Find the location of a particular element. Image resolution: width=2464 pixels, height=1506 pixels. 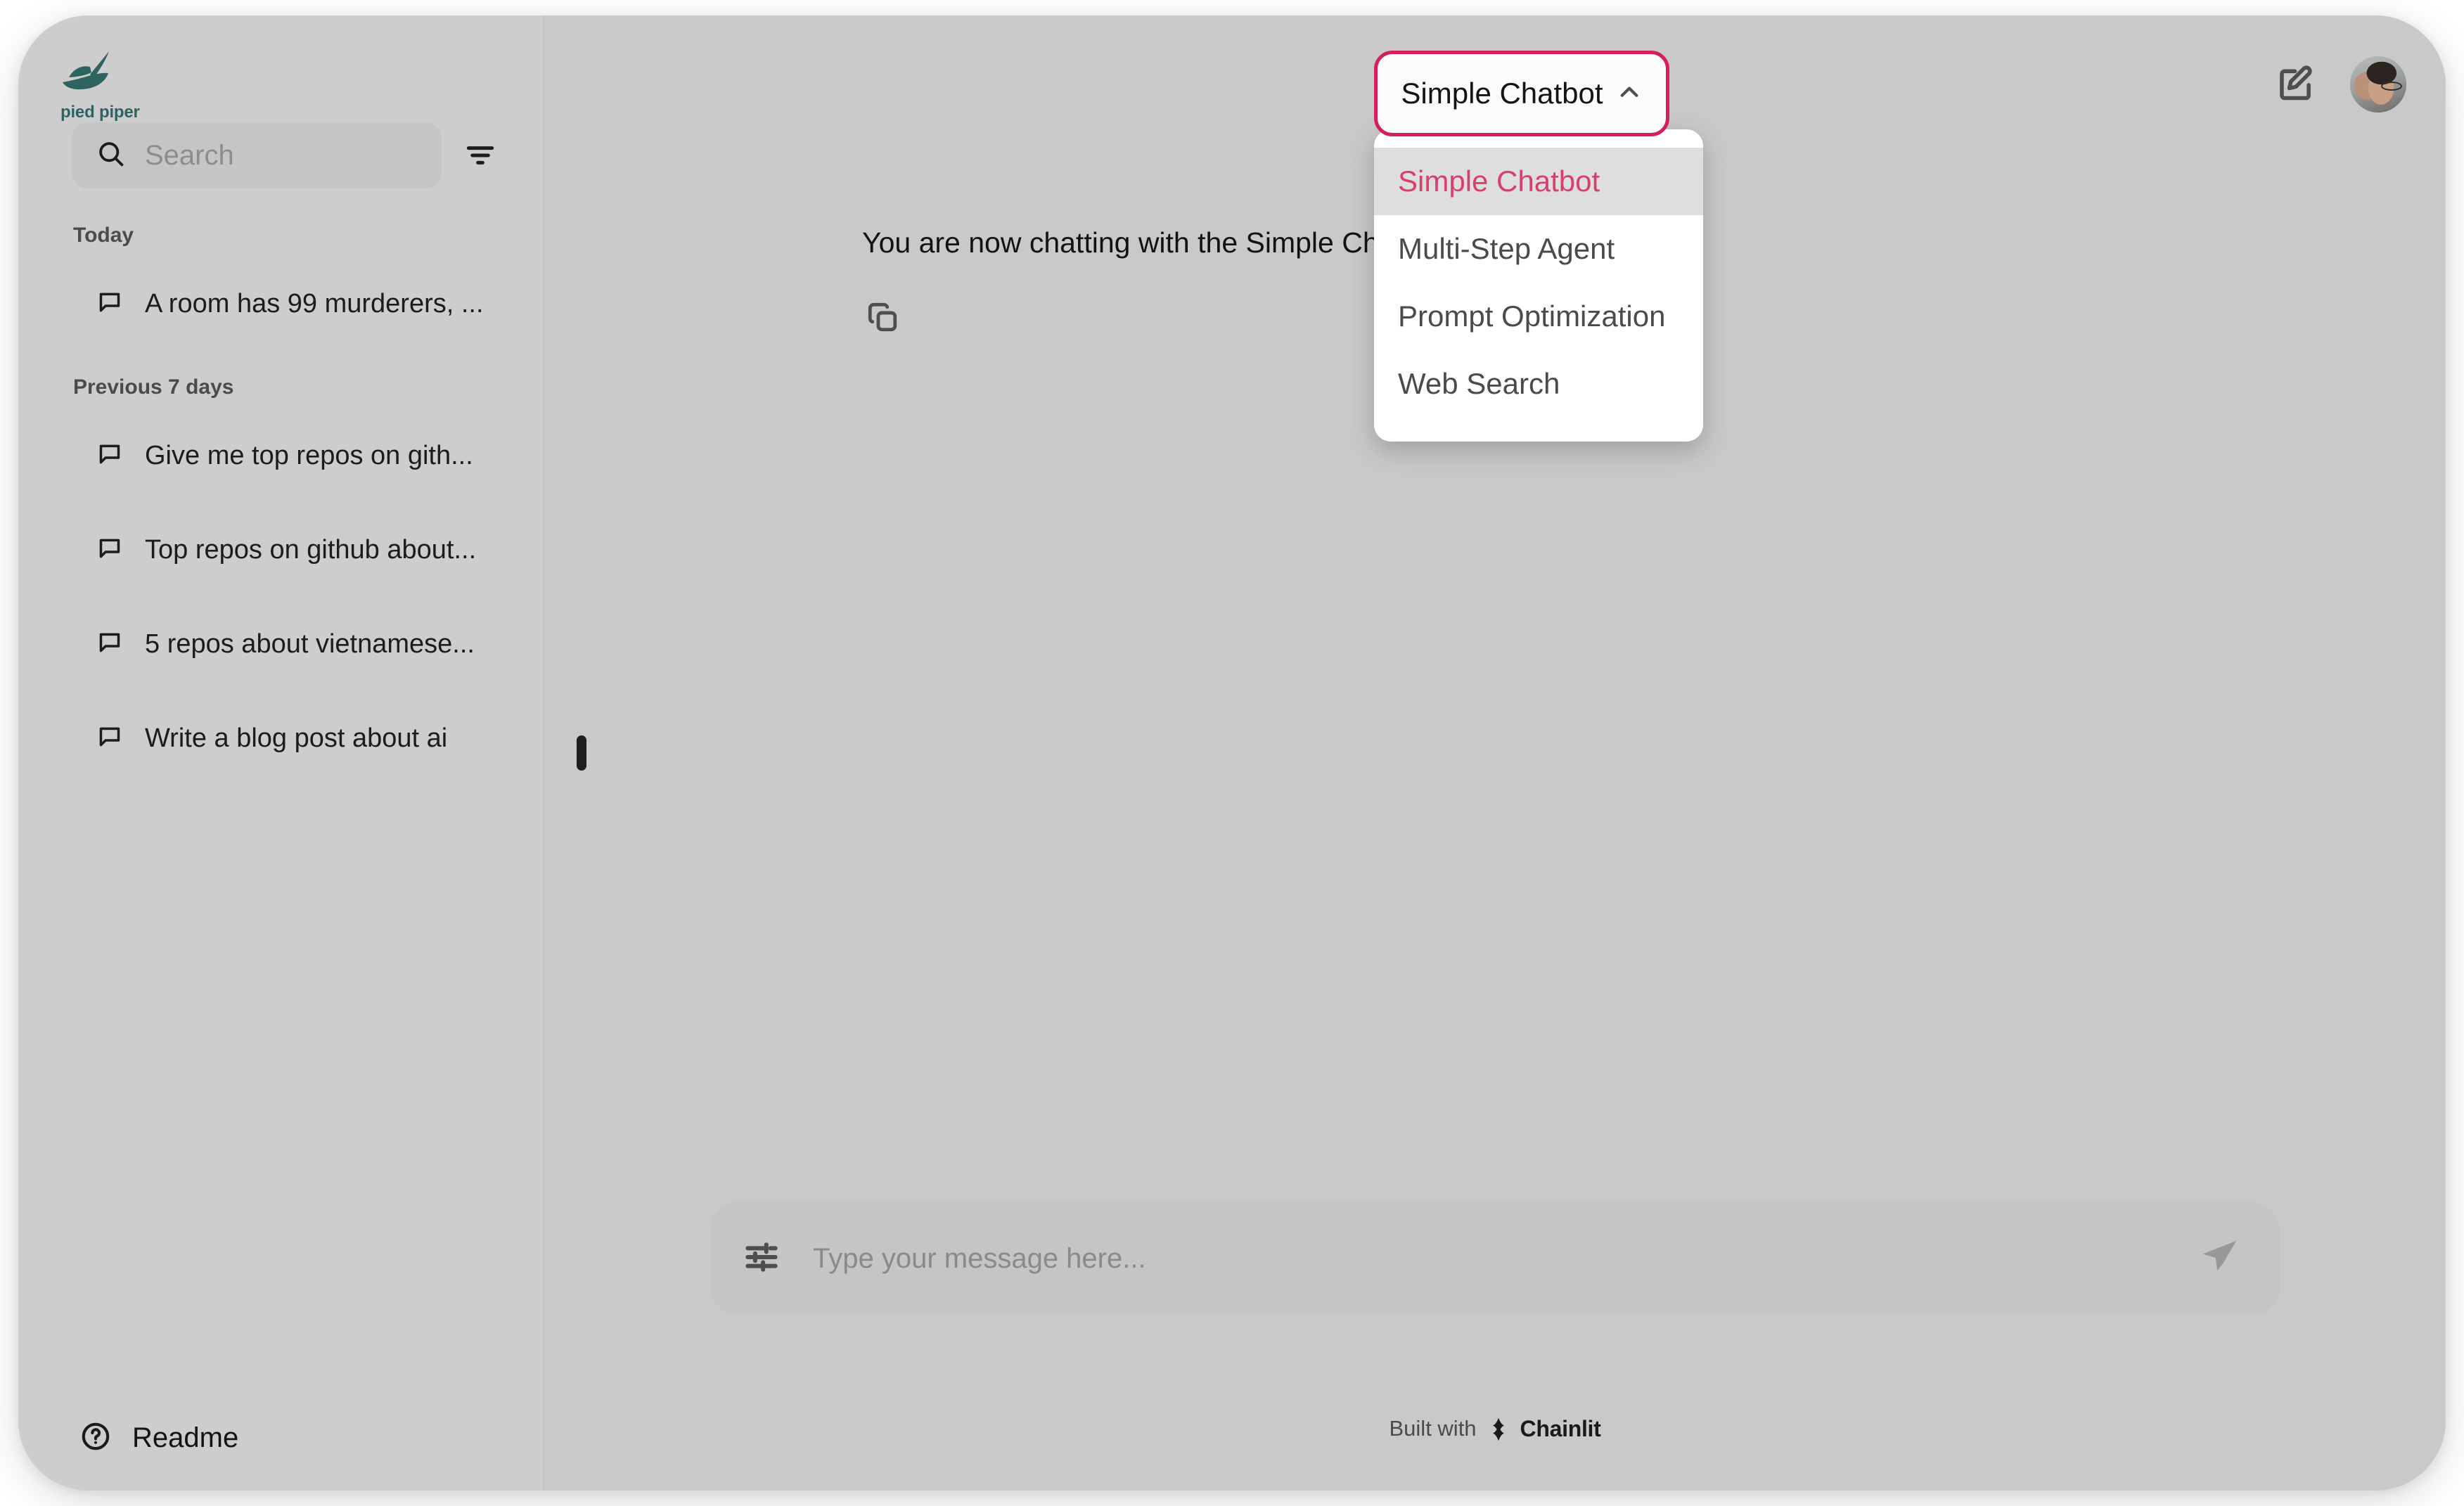

dropdown-option-prompt-optimization: Prompt Optimization is located at coordinates (1538, 316).